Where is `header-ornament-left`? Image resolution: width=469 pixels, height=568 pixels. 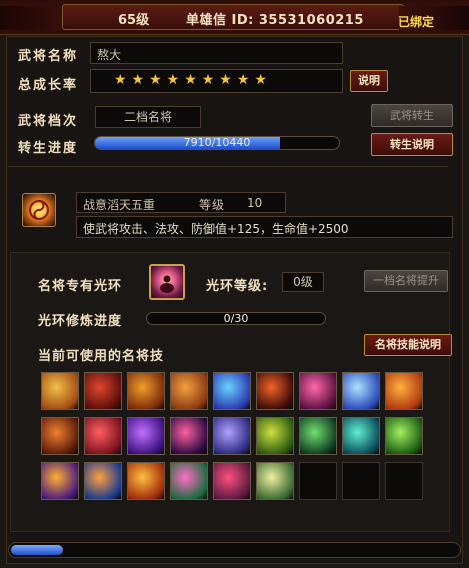 header-ornament-left is located at coordinates (35, 18).